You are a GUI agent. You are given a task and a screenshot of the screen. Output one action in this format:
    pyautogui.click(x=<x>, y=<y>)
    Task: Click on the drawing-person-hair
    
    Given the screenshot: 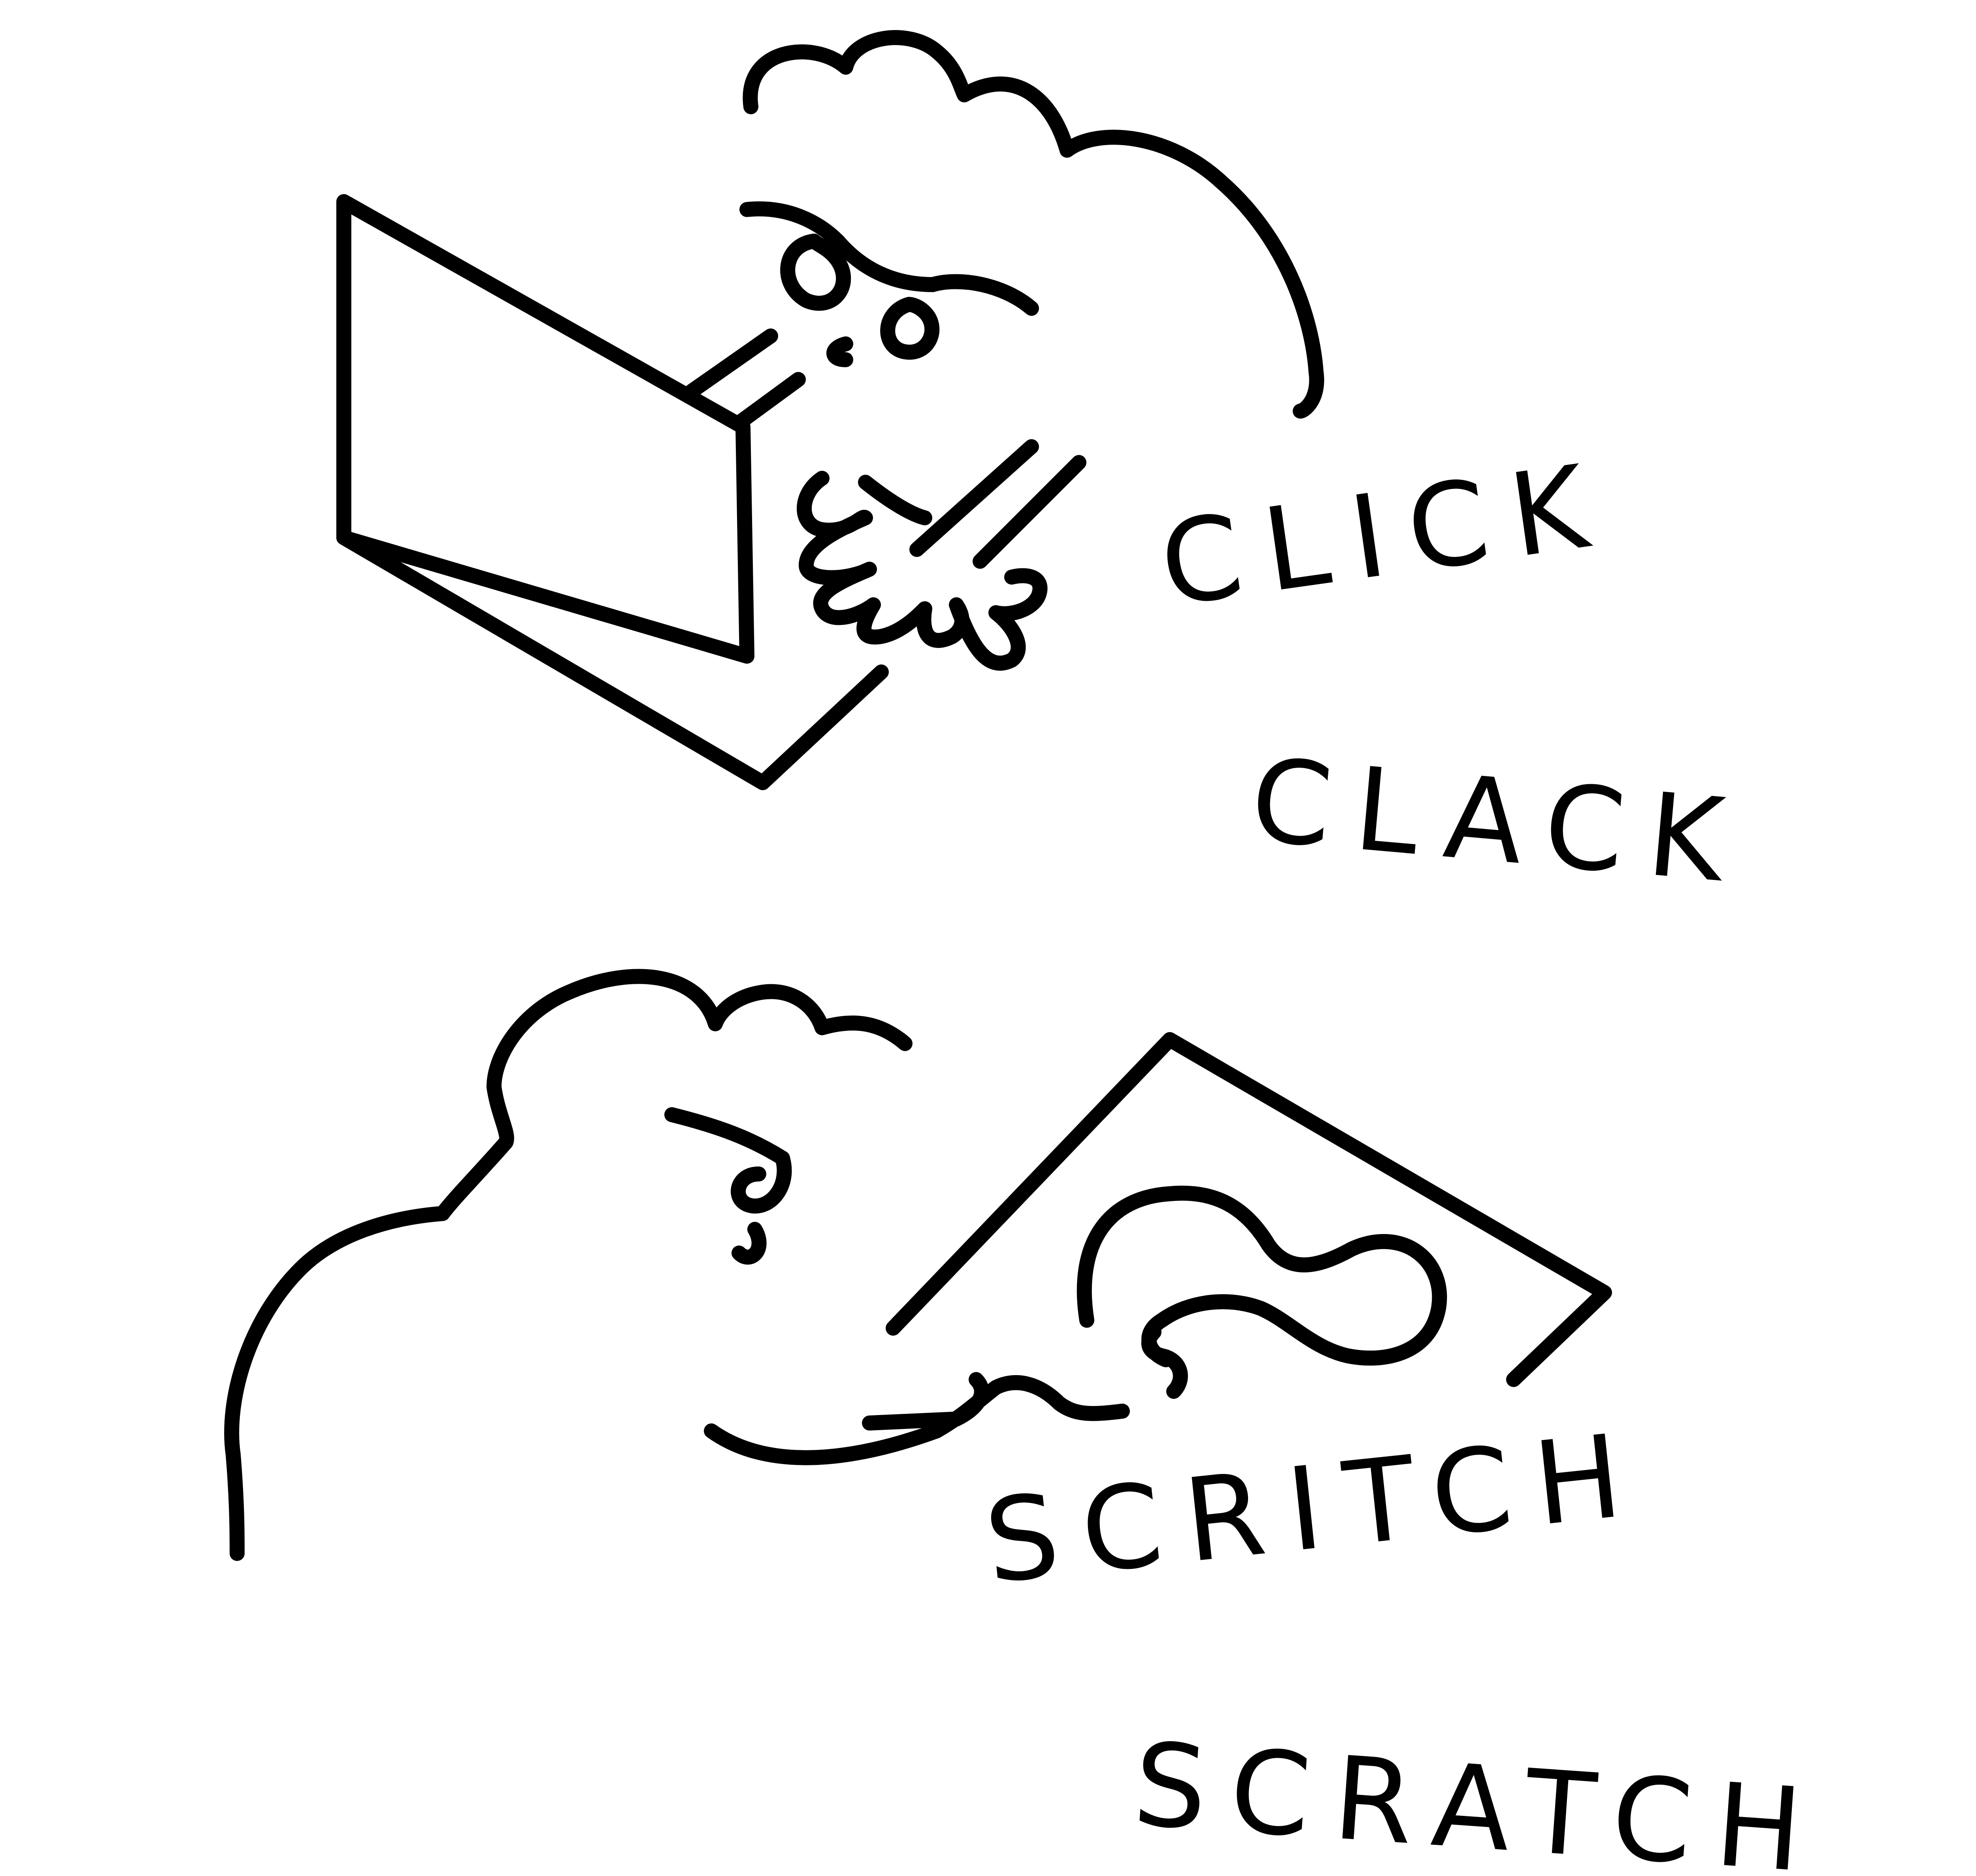 What is the action you would take?
    pyautogui.click(x=568, y=1265)
    